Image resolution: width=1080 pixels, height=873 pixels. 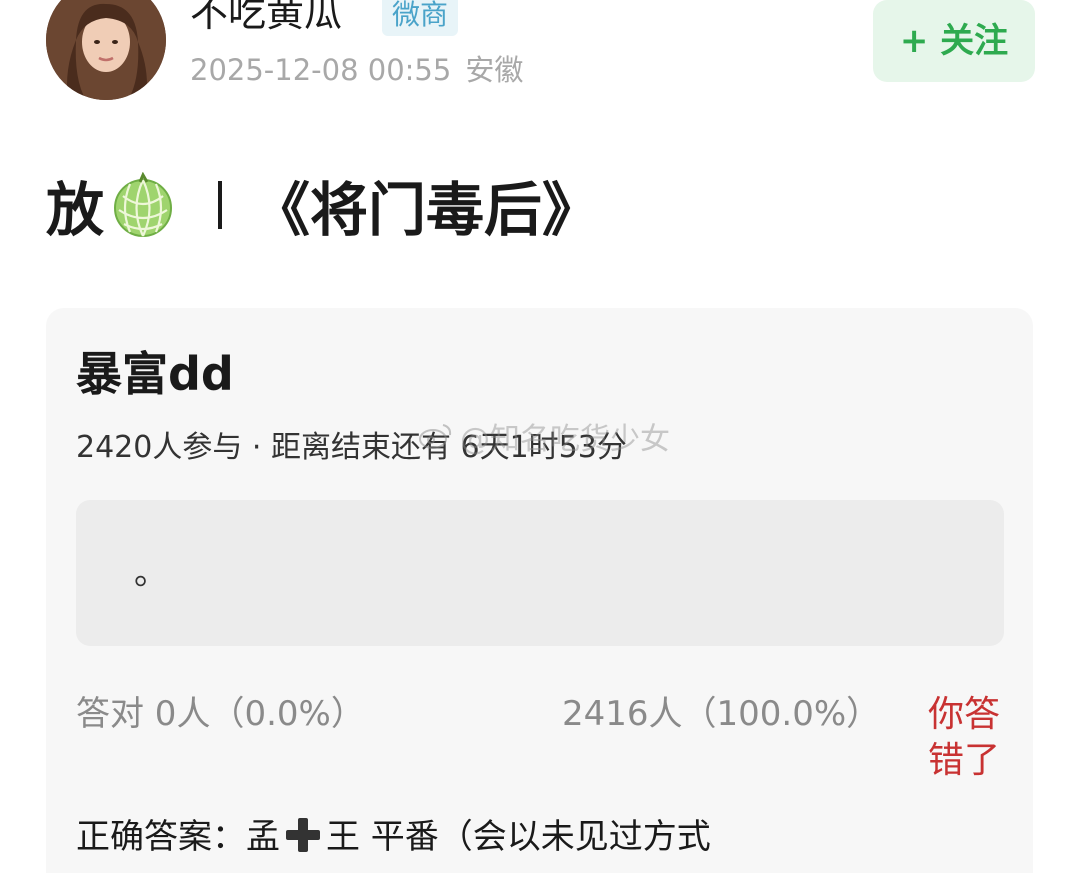 I want to click on answer-suffix: 王 平番（会以未见过方式, so click(x=518, y=837).